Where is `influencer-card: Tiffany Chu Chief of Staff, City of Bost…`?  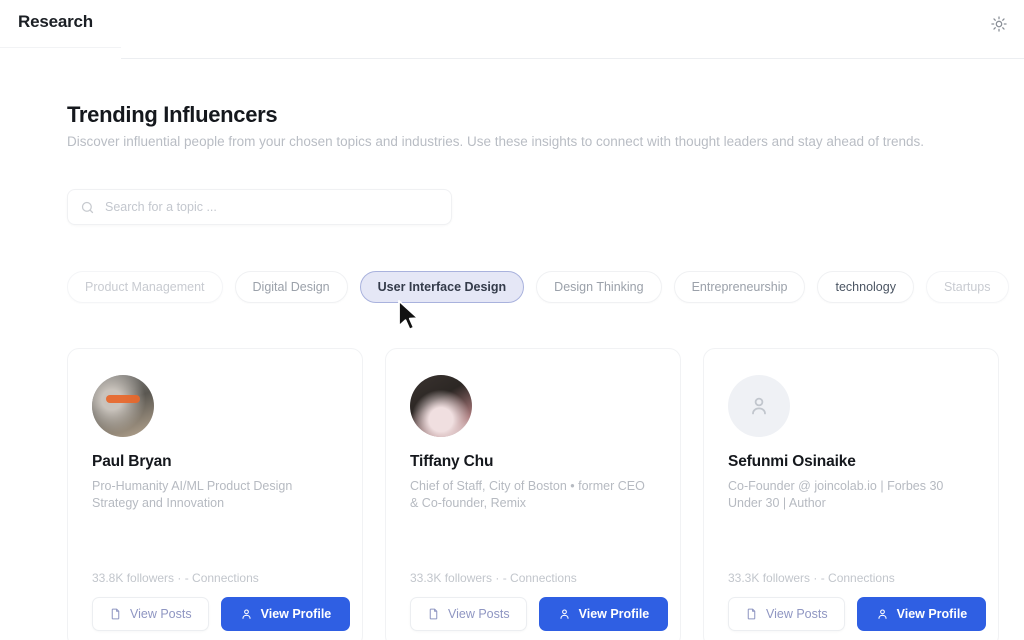 influencer-card: Tiffany Chu Chief of Staff, City of Bost… is located at coordinates (533, 494).